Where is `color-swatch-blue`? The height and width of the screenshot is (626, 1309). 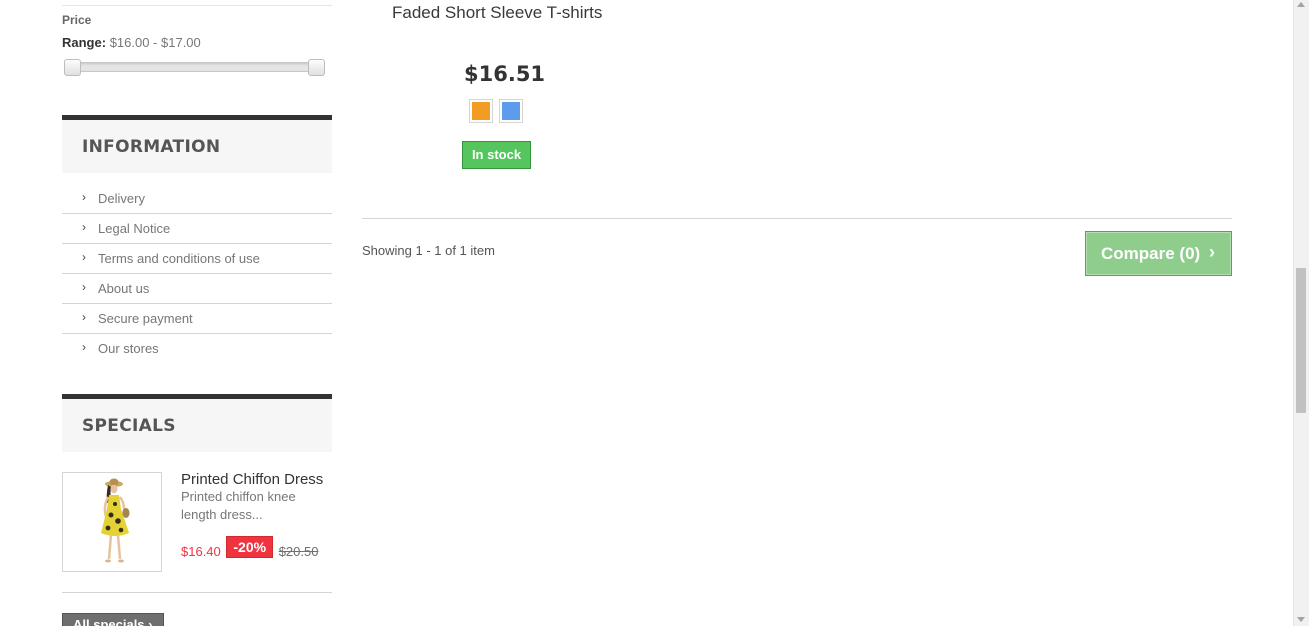
color-swatch-blue is located at coordinates (511, 111).